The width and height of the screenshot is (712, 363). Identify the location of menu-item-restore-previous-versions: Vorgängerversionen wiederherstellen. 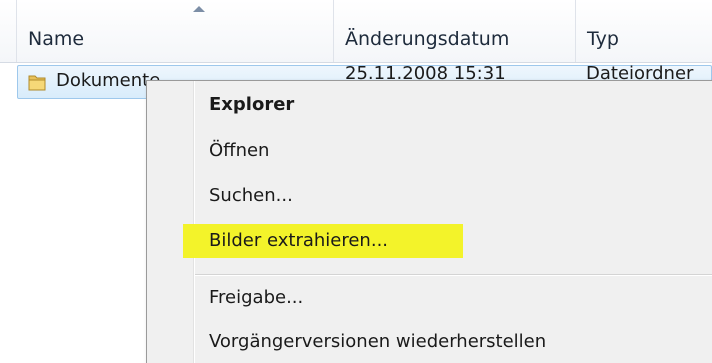
(377, 342).